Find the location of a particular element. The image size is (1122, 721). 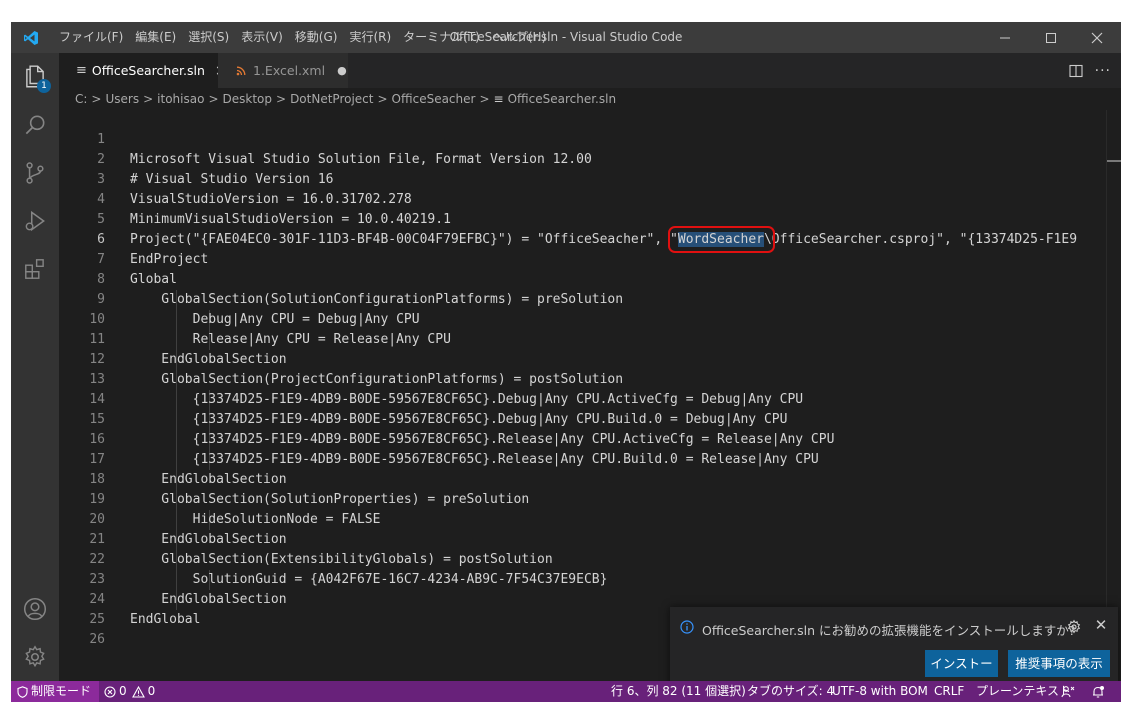

error-icon is located at coordinates (110, 691).